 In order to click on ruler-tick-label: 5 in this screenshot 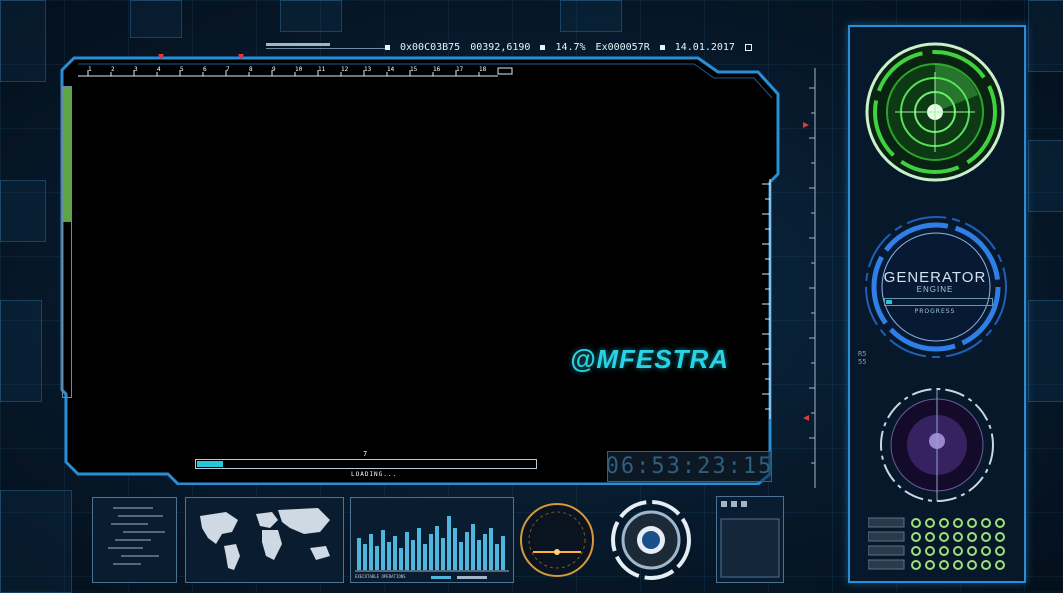, I will do `click(182, 69)`.